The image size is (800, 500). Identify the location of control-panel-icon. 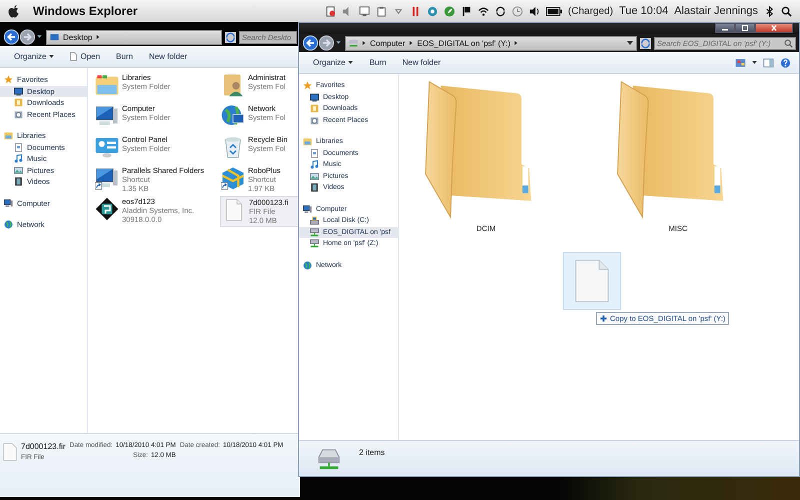
(107, 147).